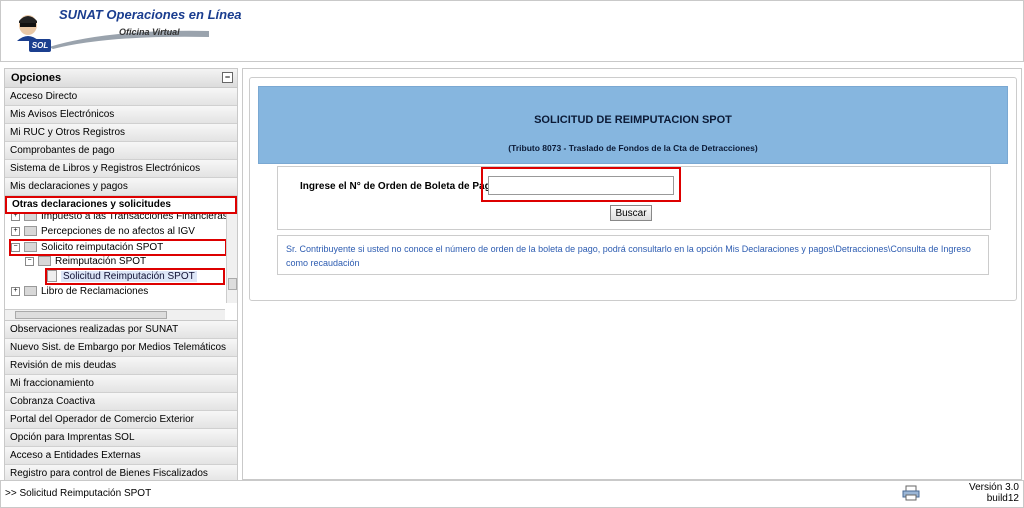 The height and width of the screenshot is (508, 1024). Describe the element at coordinates (121, 402) in the screenshot. I see `sidebar-item-cobranza: Cobranza Coactiva` at that location.